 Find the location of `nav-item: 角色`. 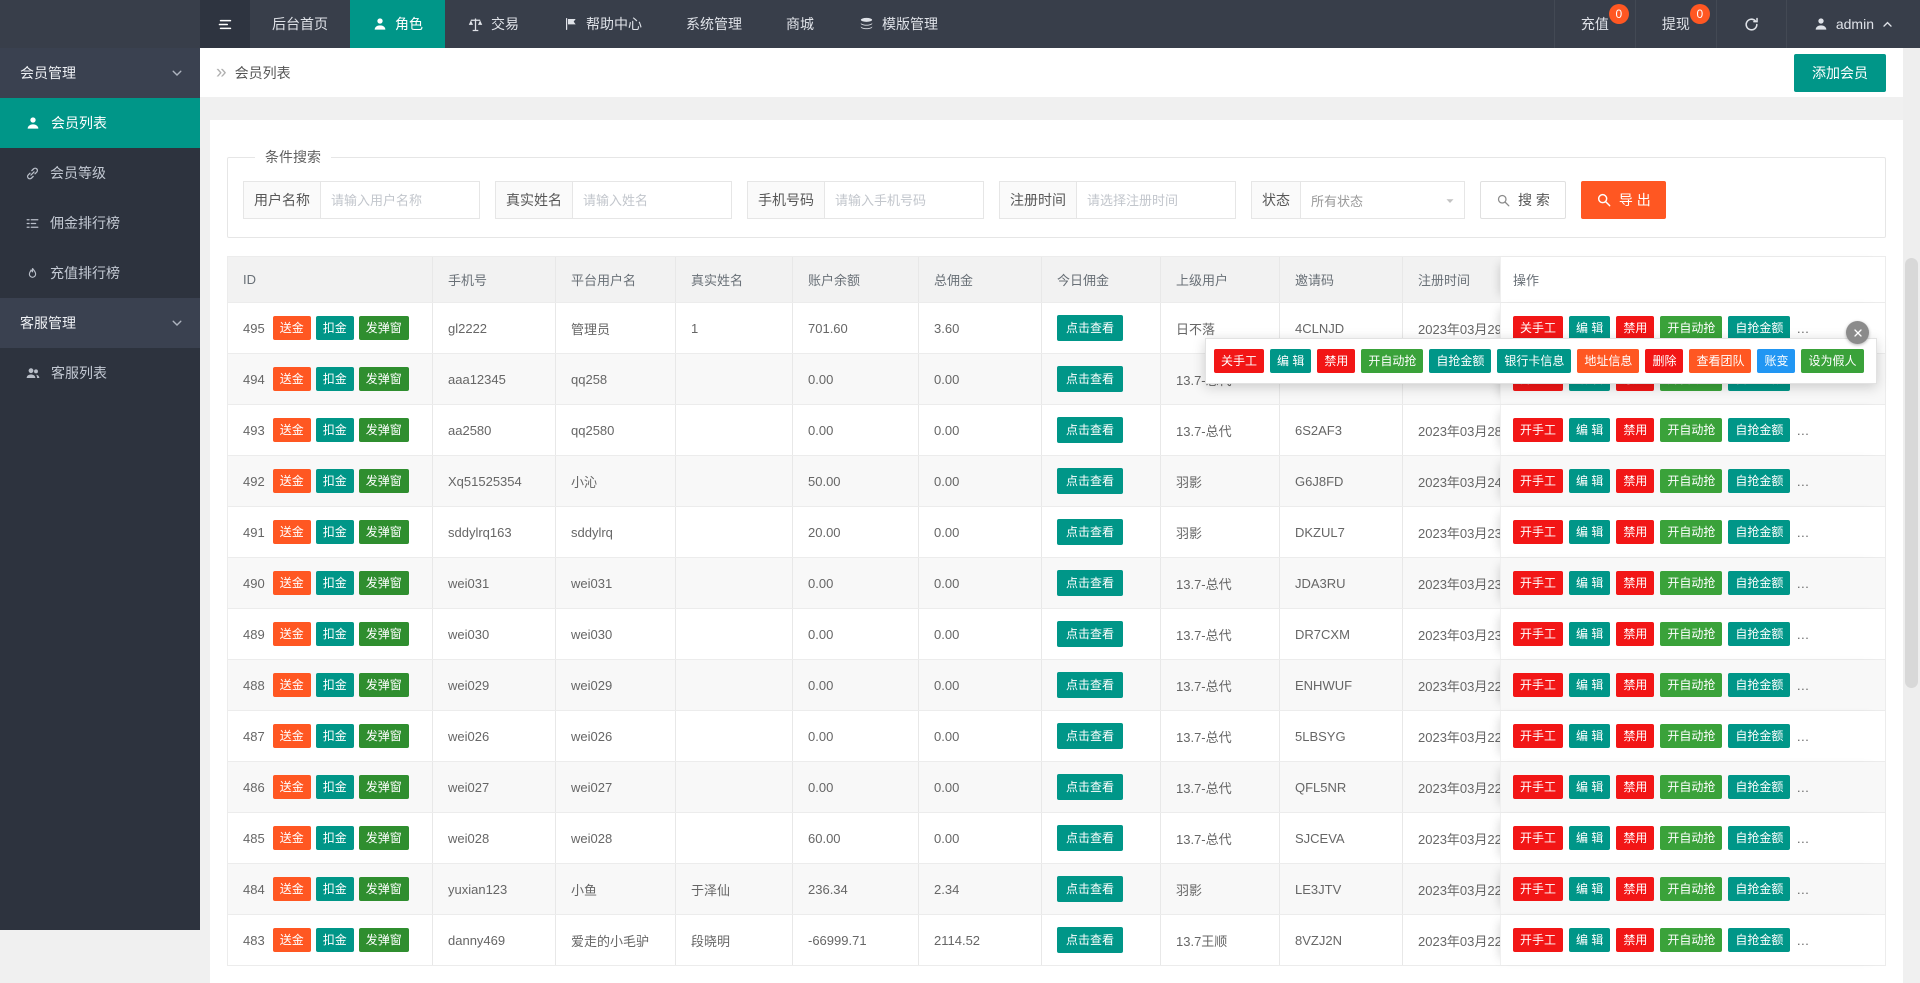

nav-item: 角色 is located at coordinates (397, 24).